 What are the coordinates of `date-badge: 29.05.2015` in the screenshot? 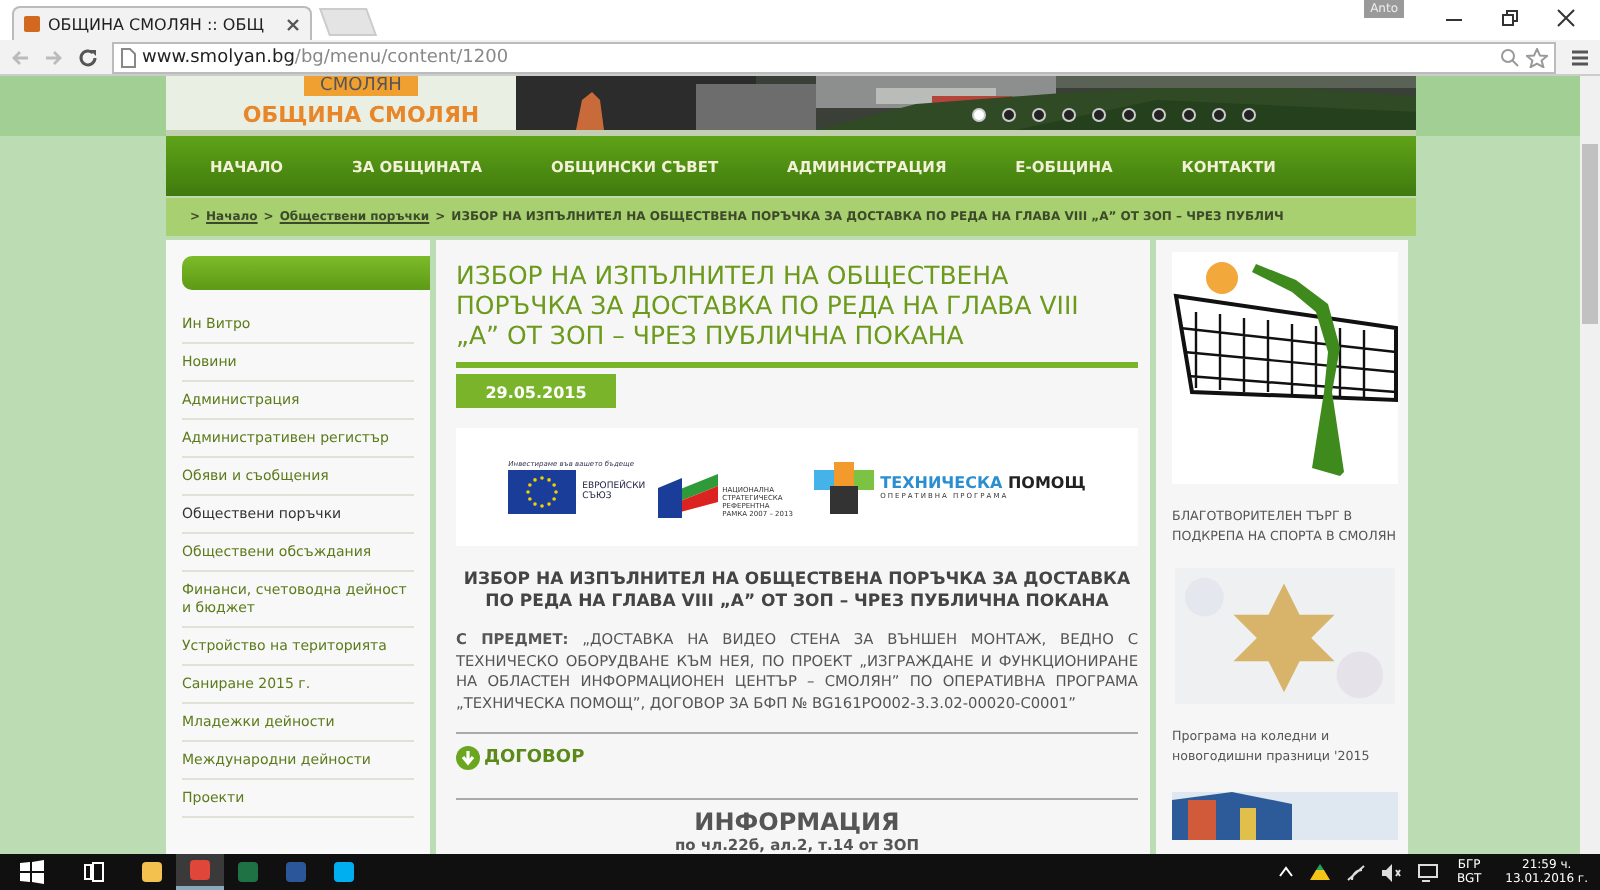 It's located at (536, 391).